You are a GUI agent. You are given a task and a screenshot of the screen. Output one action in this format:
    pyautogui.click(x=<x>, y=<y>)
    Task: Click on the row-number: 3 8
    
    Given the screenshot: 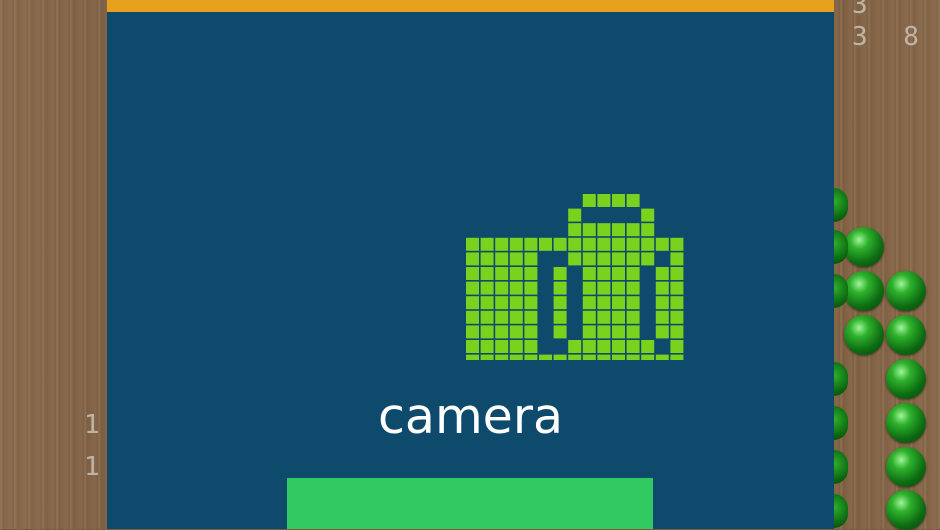 What is the action you would take?
    pyautogui.click(x=890, y=37)
    